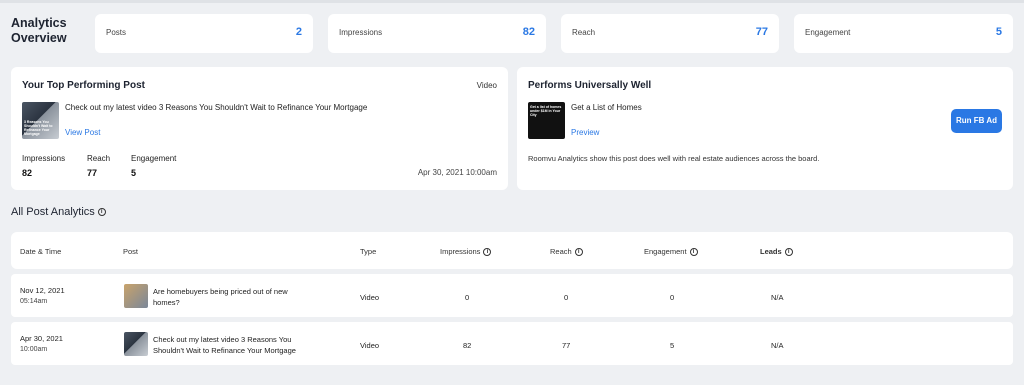 Image resolution: width=1024 pixels, height=385 pixels. I want to click on section-title-text: All Post Analytics, so click(53, 212).